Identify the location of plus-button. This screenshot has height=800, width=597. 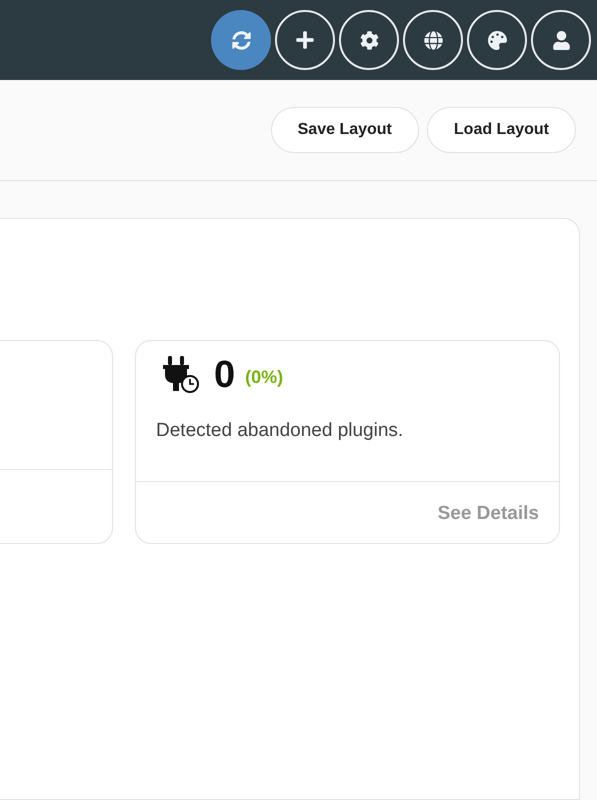
(305, 40).